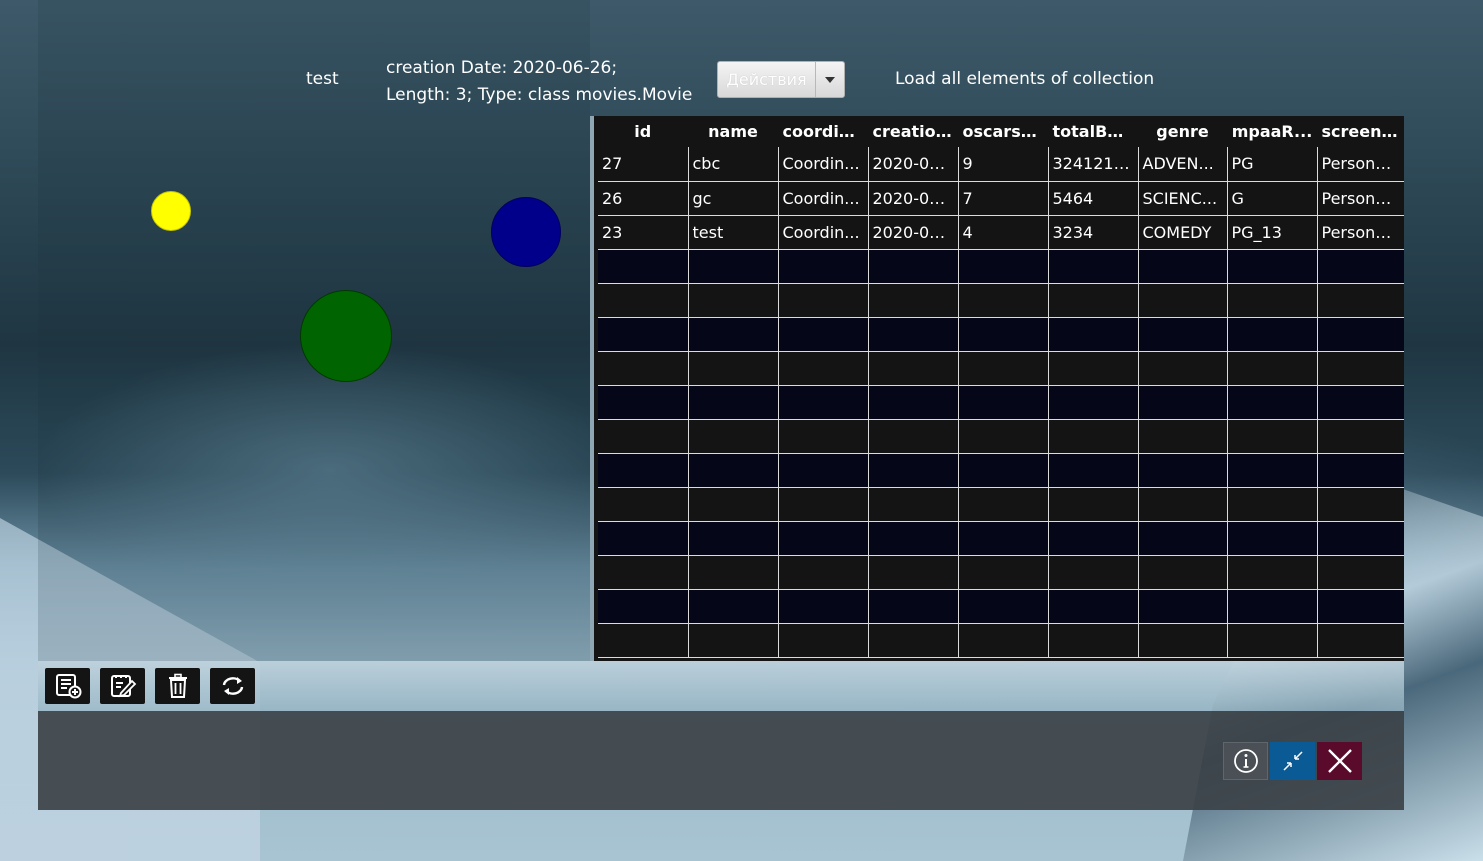  What do you see at coordinates (1183, 232) in the screenshot?
I see `table-cell: COMEDY` at bounding box center [1183, 232].